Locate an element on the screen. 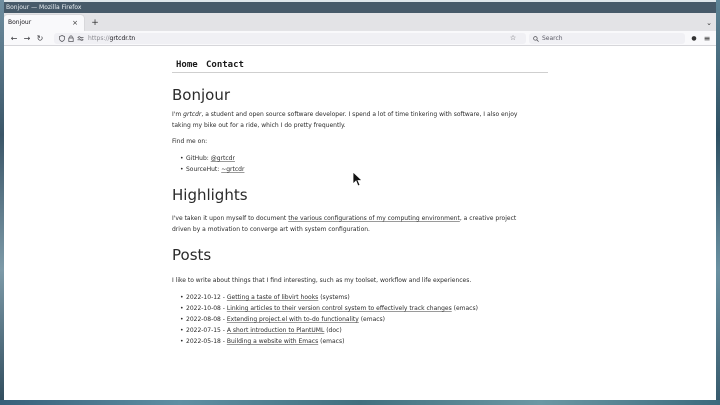 The height and width of the screenshot is (405, 720). nav-link-home: Home is located at coordinates (187, 65).